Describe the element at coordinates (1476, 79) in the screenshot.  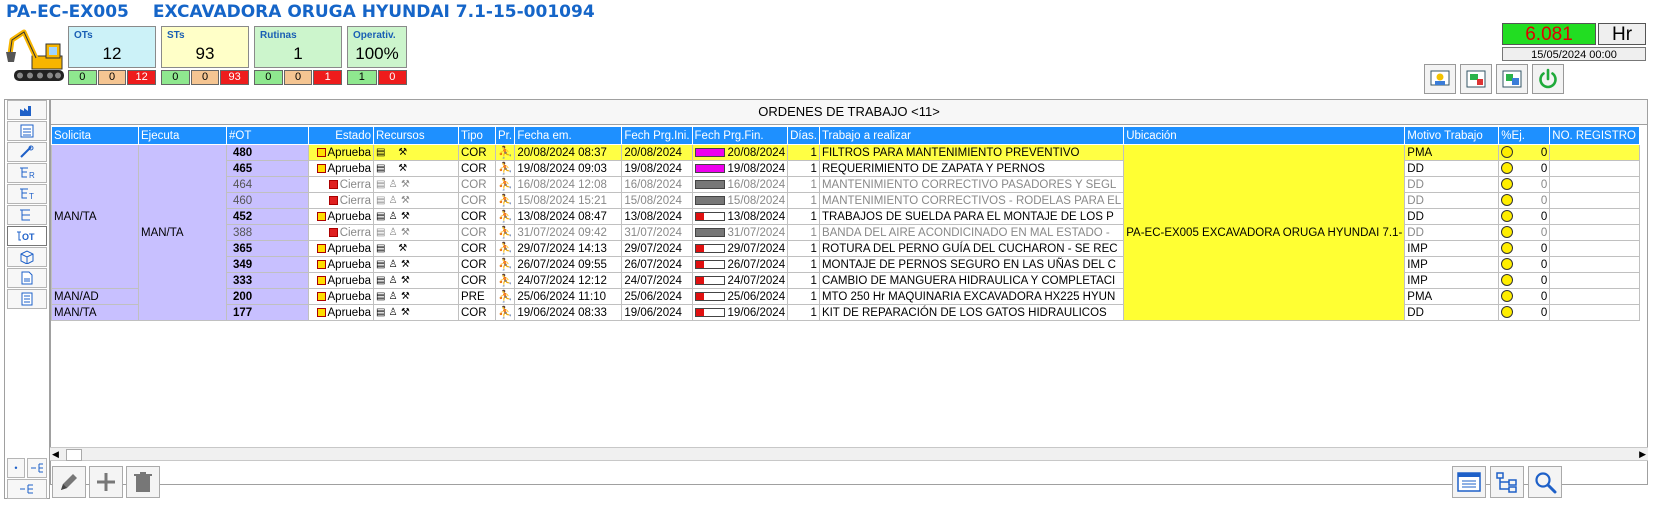
I see `report-button` at that location.